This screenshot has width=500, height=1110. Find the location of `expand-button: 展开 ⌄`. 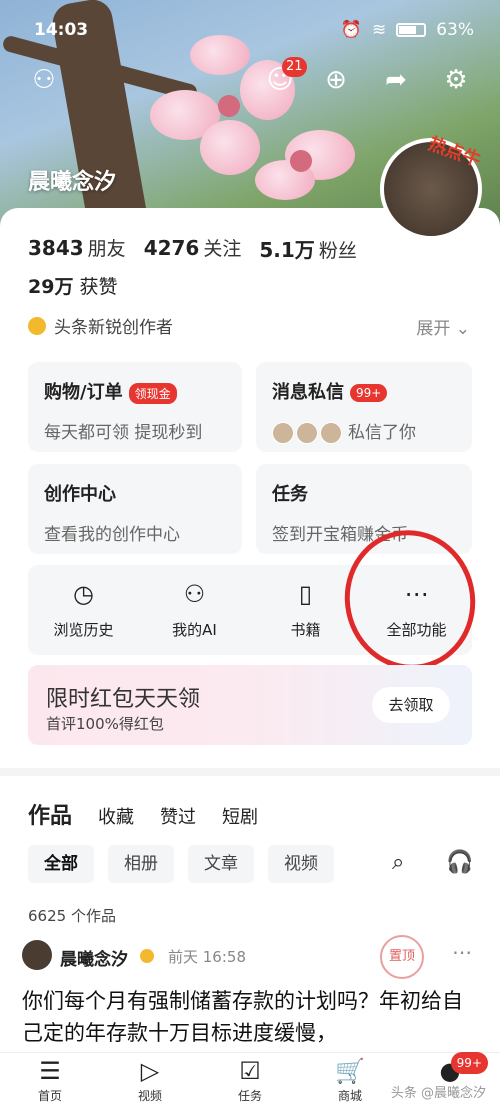

expand-button: 展开 ⌄ is located at coordinates (443, 326).